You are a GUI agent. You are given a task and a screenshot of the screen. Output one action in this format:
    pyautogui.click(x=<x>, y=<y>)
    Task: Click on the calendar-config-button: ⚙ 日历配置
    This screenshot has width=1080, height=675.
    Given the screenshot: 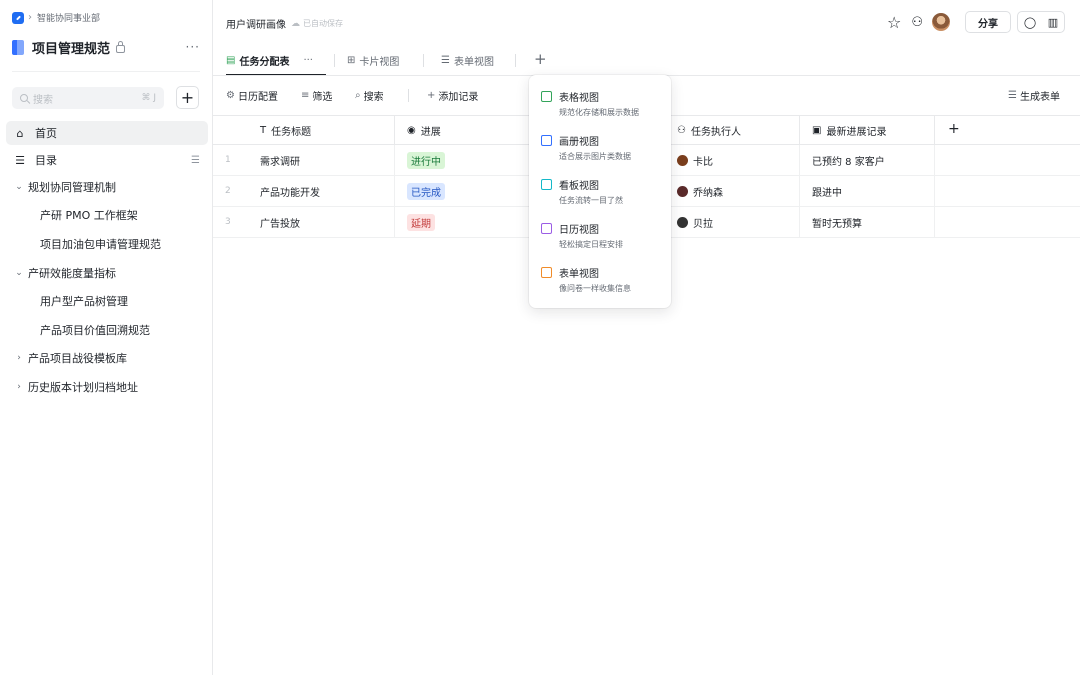 What is the action you would take?
    pyautogui.click(x=252, y=95)
    